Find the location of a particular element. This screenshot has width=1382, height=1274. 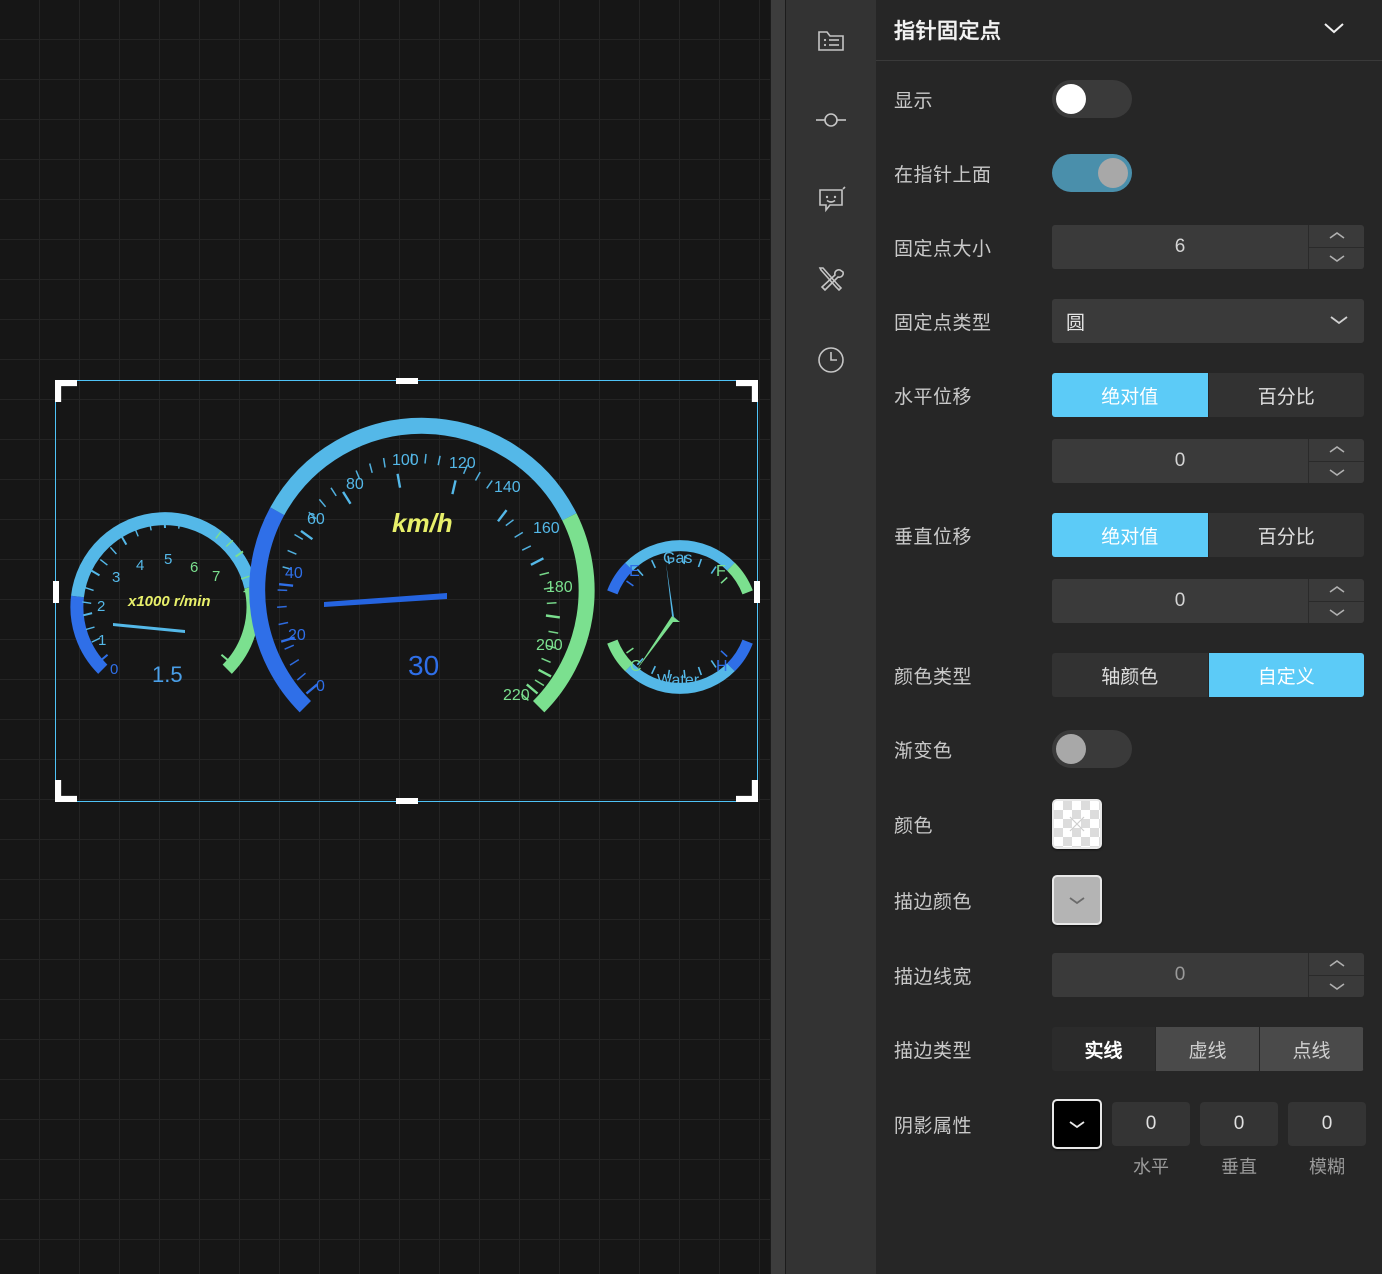

resize-handle-bottom is located at coordinates (407, 801).